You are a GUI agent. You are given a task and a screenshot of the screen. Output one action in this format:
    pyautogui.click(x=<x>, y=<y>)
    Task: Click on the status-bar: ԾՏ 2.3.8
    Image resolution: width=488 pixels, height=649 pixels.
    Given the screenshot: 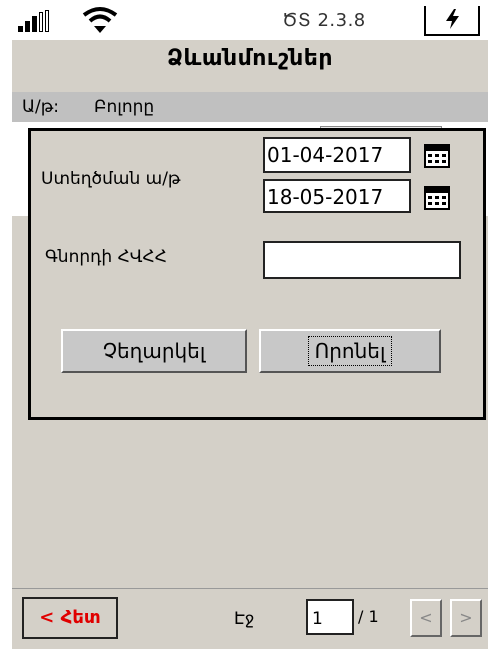 What is the action you would take?
    pyautogui.click(x=250, y=20)
    